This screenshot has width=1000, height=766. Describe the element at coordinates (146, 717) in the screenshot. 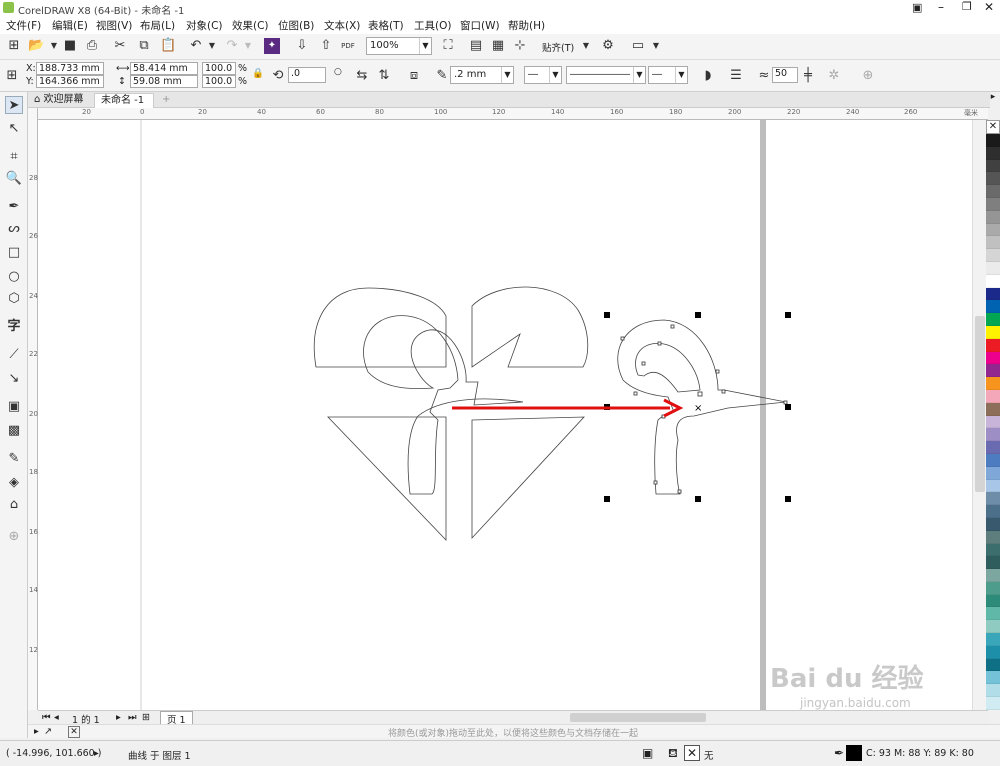

I see `add-page-icon: ⊞` at that location.